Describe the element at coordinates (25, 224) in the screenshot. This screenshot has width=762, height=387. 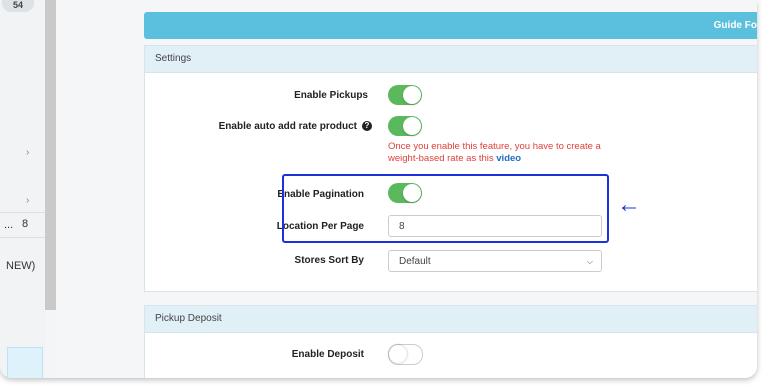
I see `user-icon: 8` at that location.